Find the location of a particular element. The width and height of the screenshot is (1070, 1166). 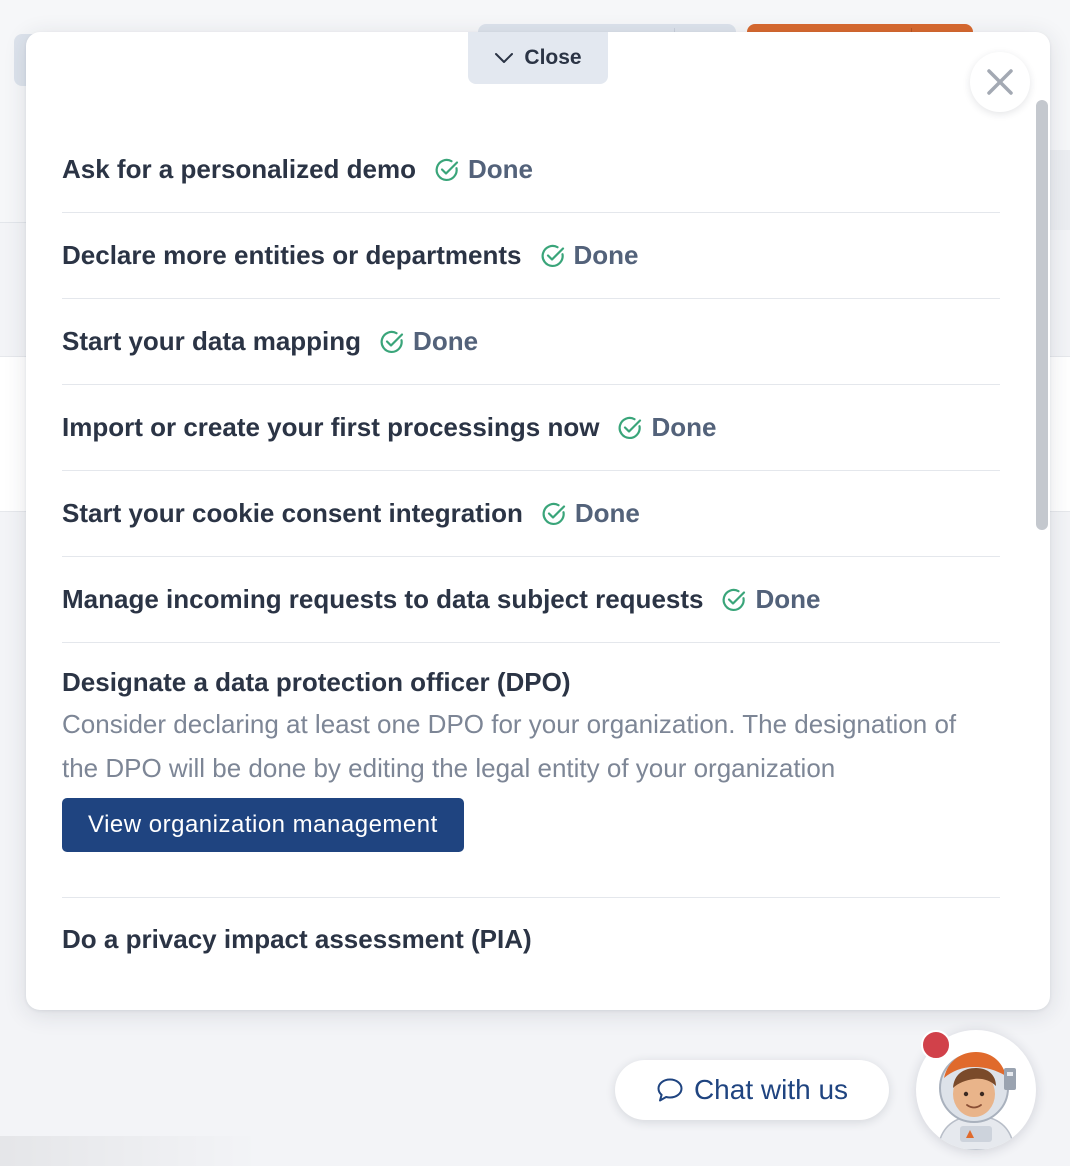

chat-with-us-button: Chat with us is located at coordinates (752, 1090).